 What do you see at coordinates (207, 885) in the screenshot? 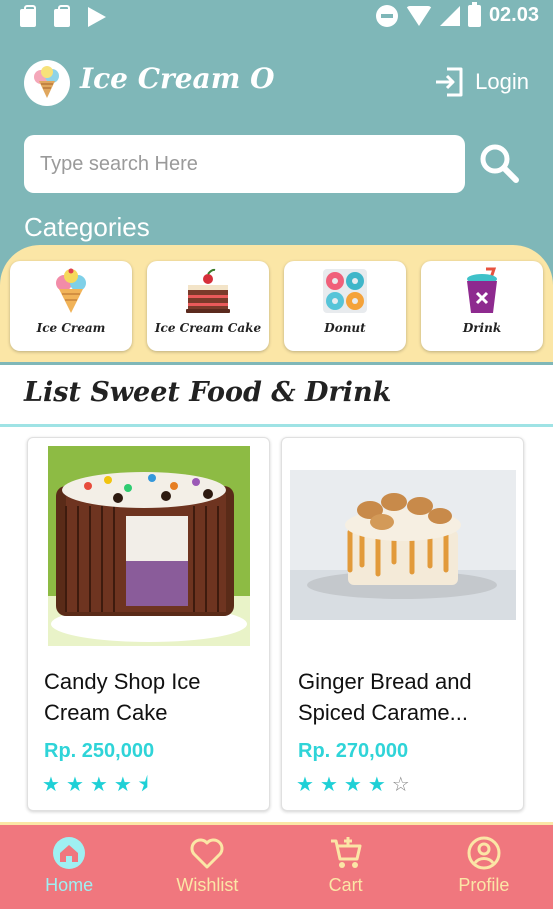
I see `nav-label: Wishlist` at bounding box center [207, 885].